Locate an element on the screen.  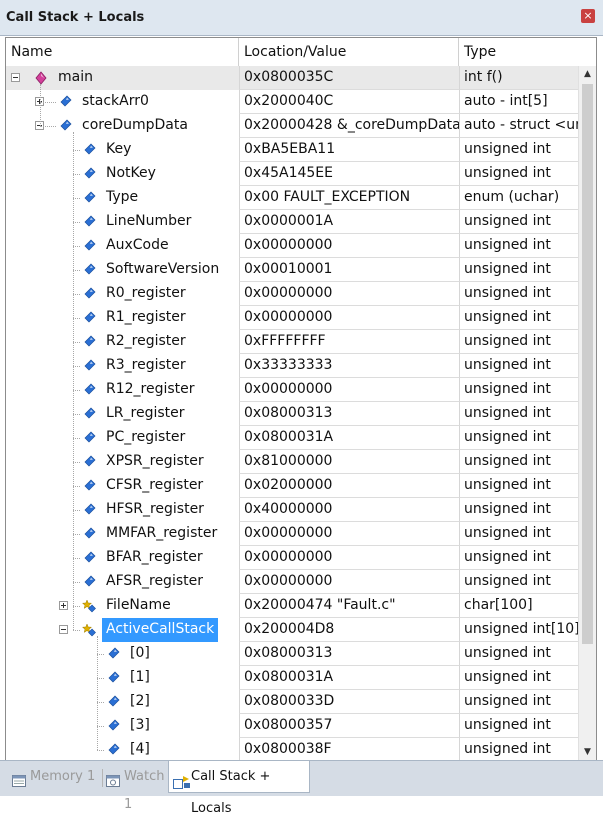
scrollbar-thumb is located at coordinates (587, 364).